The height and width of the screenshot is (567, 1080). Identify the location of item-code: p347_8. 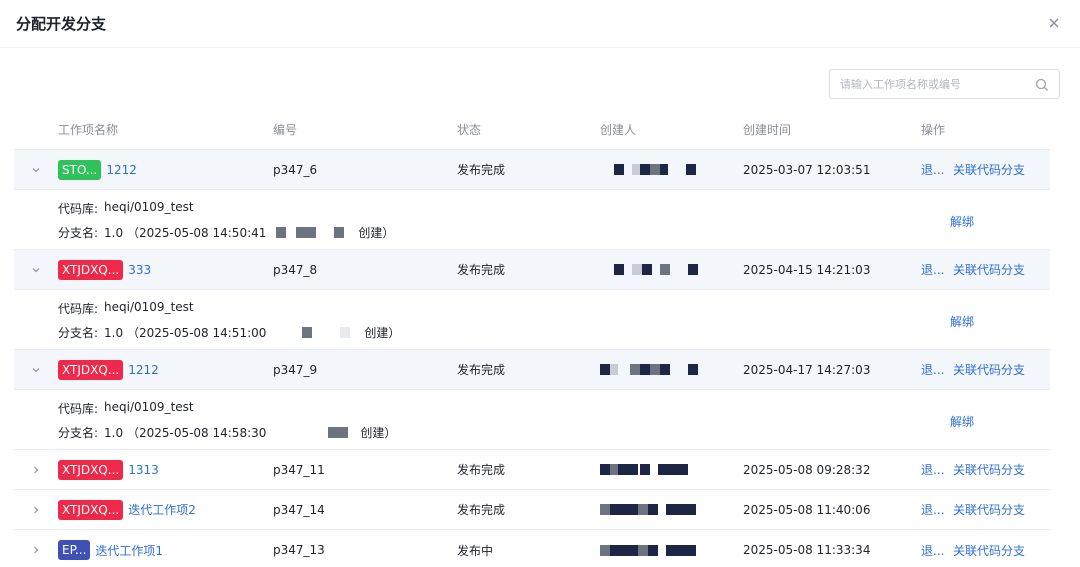
(295, 269).